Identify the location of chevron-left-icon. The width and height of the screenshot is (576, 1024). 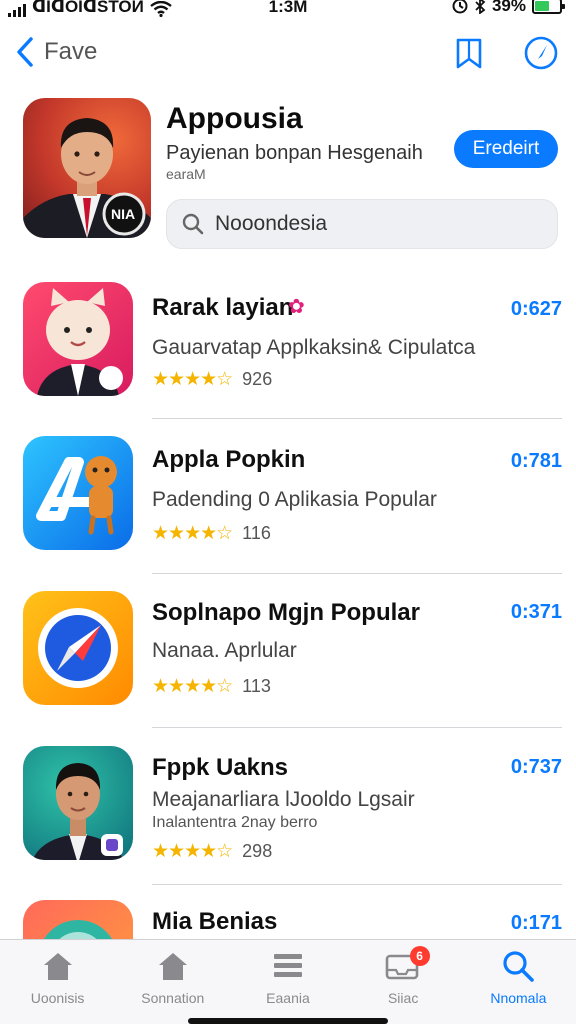
(25, 52).